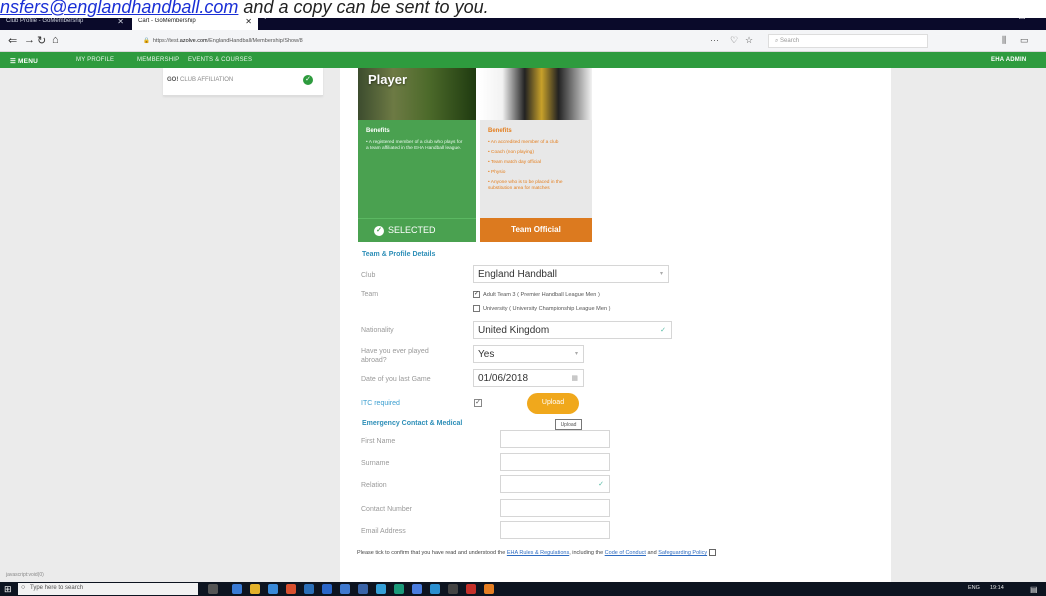  I want to click on back-icon: ⇐, so click(12, 40).